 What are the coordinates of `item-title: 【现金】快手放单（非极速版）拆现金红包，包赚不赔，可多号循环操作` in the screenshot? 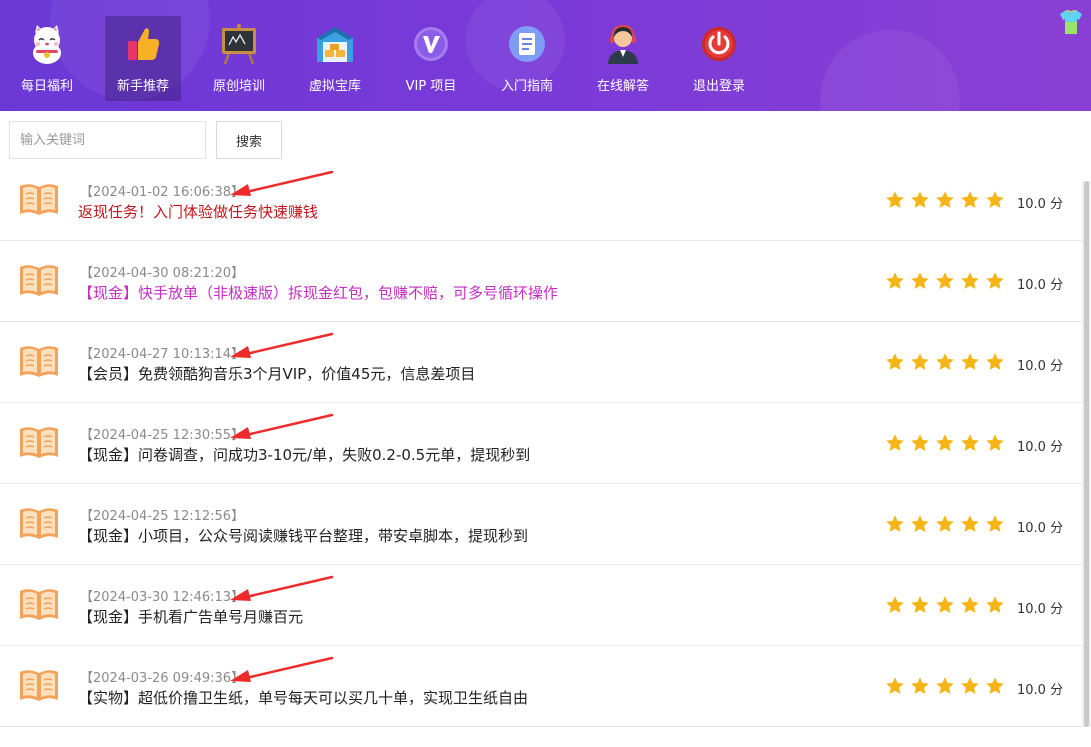 It's located at (318, 292).